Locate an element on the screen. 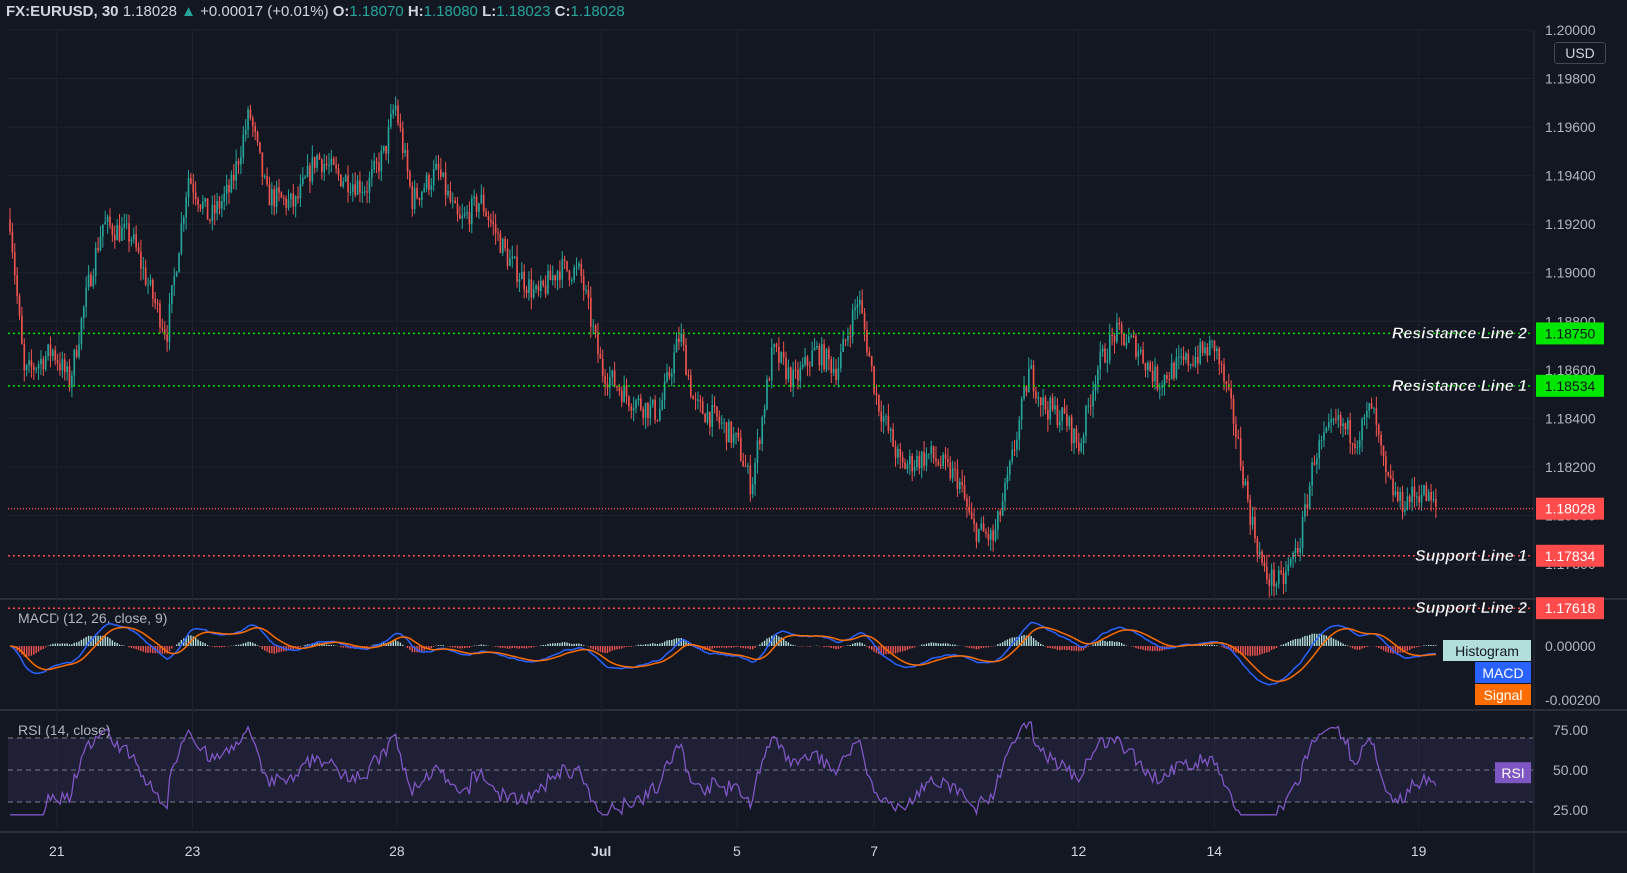 Image resolution: width=1627 pixels, height=873 pixels. time-tick-label: 7 is located at coordinates (874, 851).